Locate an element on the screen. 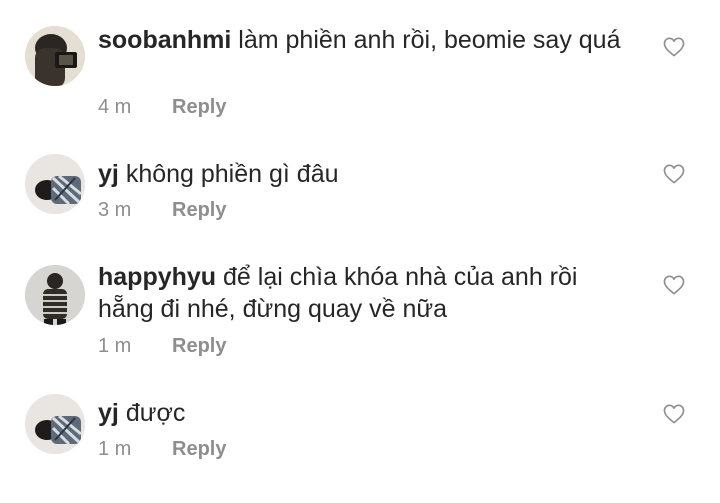 The height and width of the screenshot is (503, 720). comment-meta: 3 m Reply is located at coordinates (162, 210).